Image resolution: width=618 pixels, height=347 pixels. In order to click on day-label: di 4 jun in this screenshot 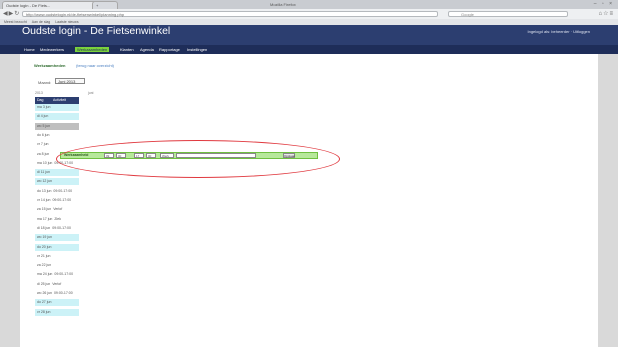, I will do `click(43, 116)`.